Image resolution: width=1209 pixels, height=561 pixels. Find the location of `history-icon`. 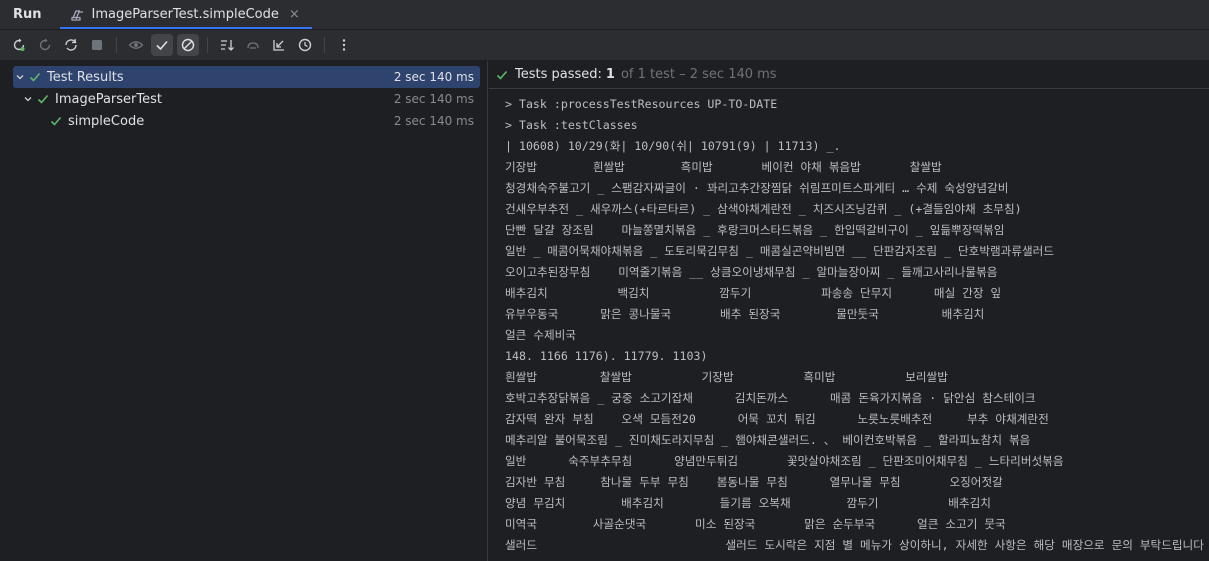

history-icon is located at coordinates (305, 45).